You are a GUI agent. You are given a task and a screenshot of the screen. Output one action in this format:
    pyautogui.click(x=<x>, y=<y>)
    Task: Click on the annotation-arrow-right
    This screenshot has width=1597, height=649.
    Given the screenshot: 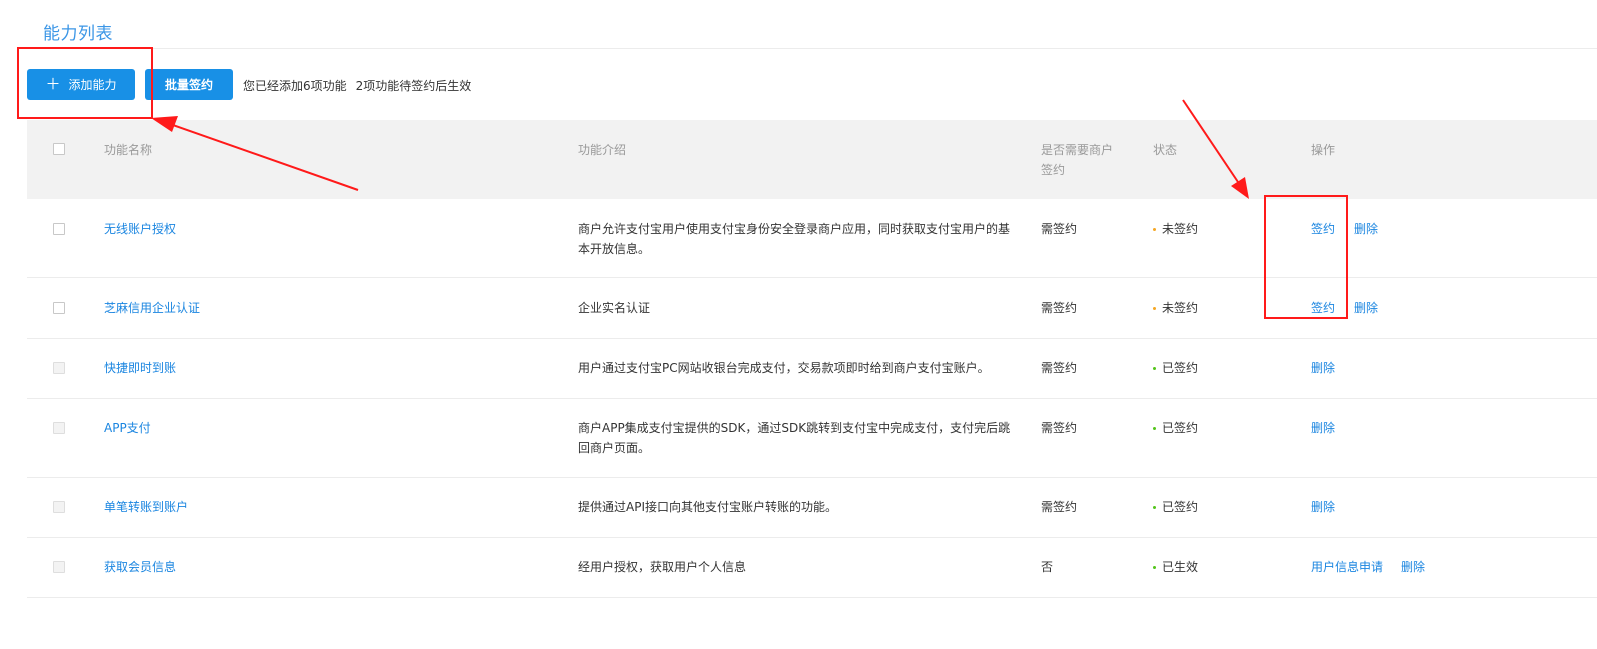 What is the action you would take?
    pyautogui.click(x=1215, y=149)
    